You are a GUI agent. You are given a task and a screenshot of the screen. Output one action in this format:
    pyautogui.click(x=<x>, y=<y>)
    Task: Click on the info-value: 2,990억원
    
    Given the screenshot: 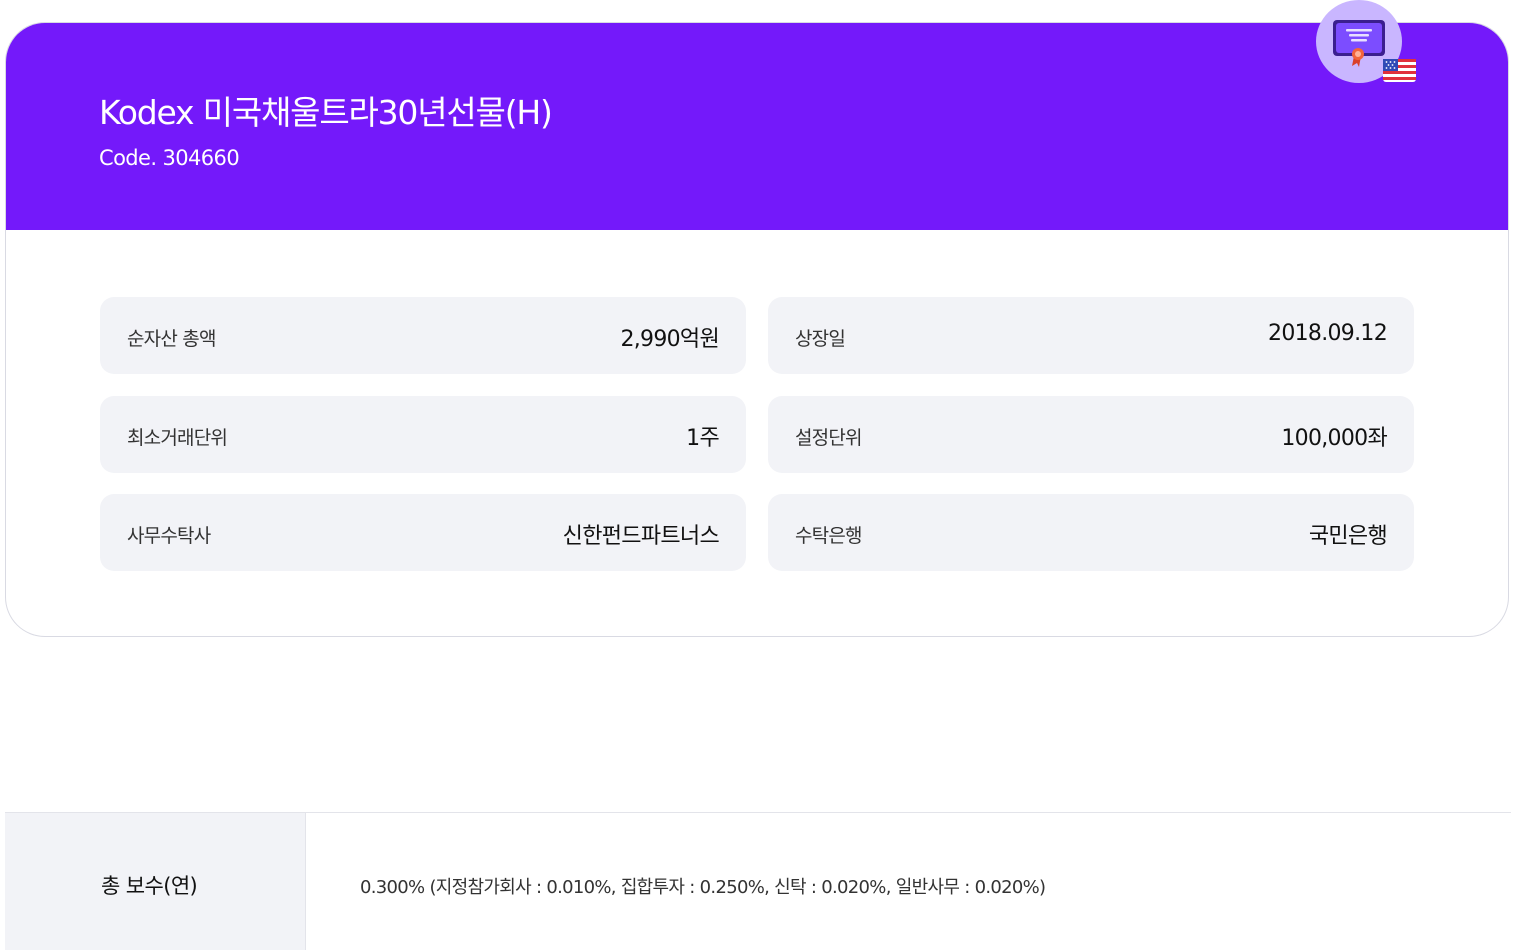 What is the action you would take?
    pyautogui.click(x=669, y=339)
    